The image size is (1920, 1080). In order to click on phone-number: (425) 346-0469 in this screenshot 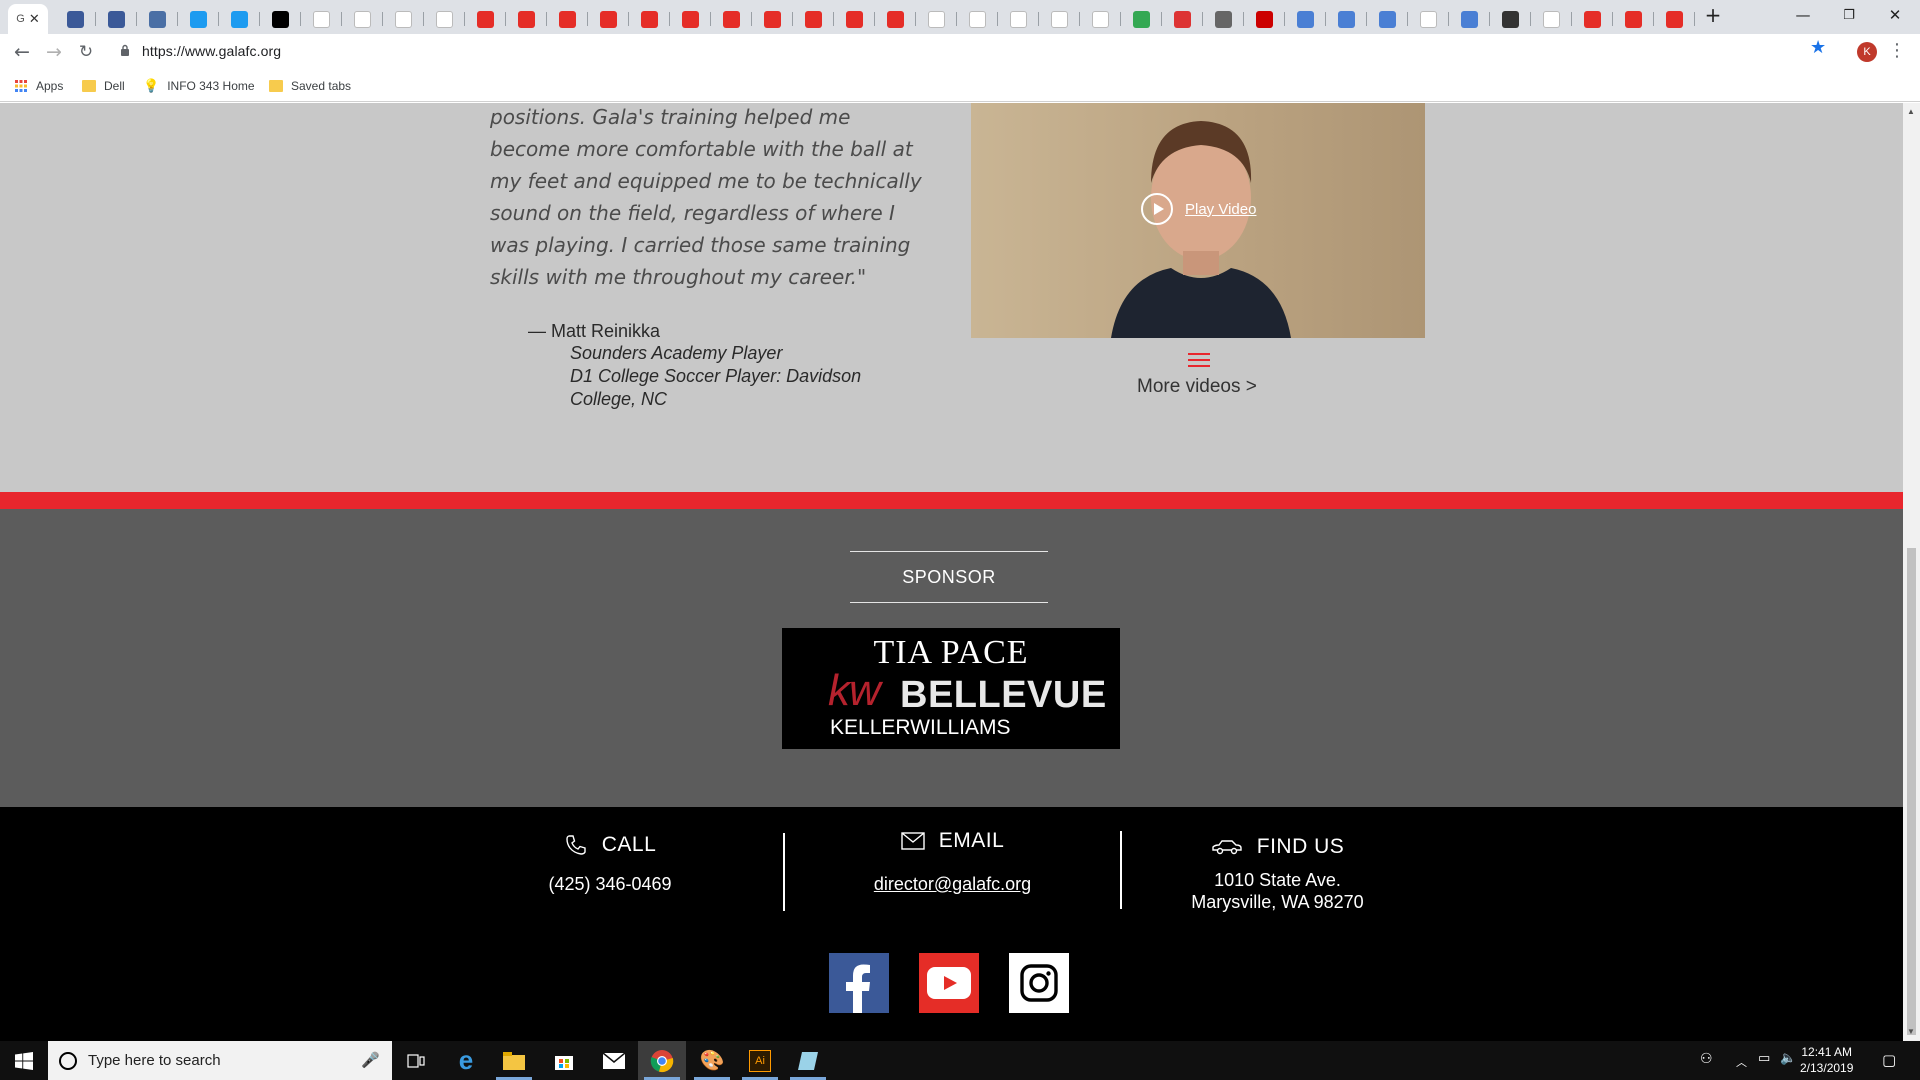, I will do `click(610, 884)`.